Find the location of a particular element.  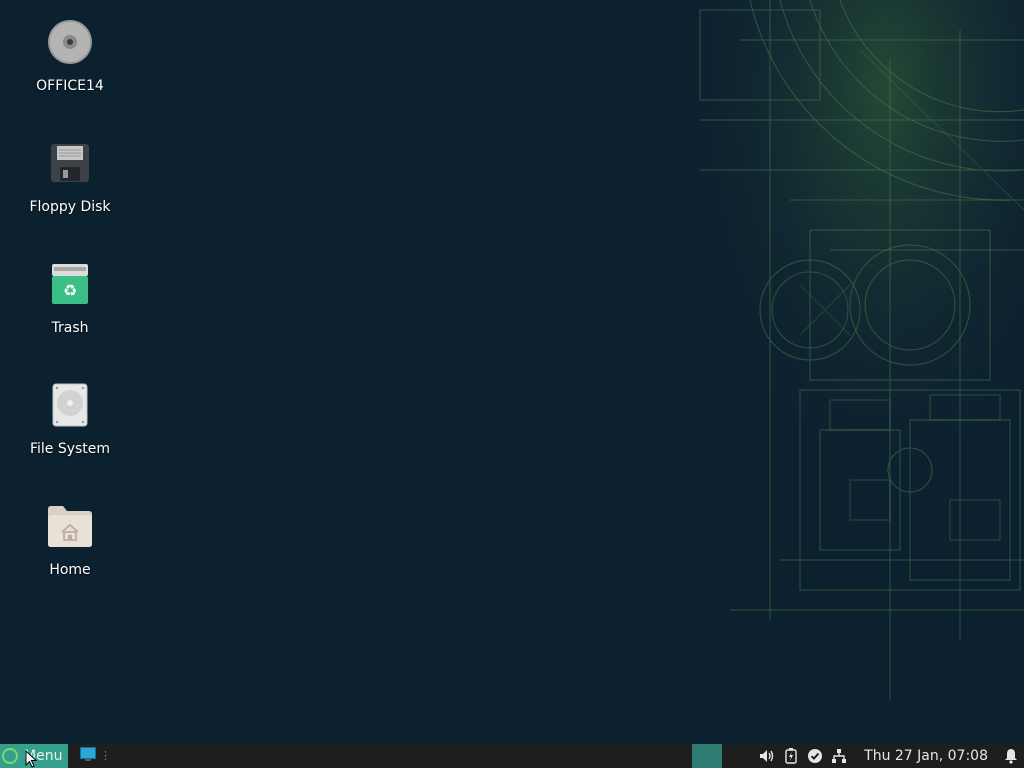

workspace-switcher is located at coordinates (707, 756).